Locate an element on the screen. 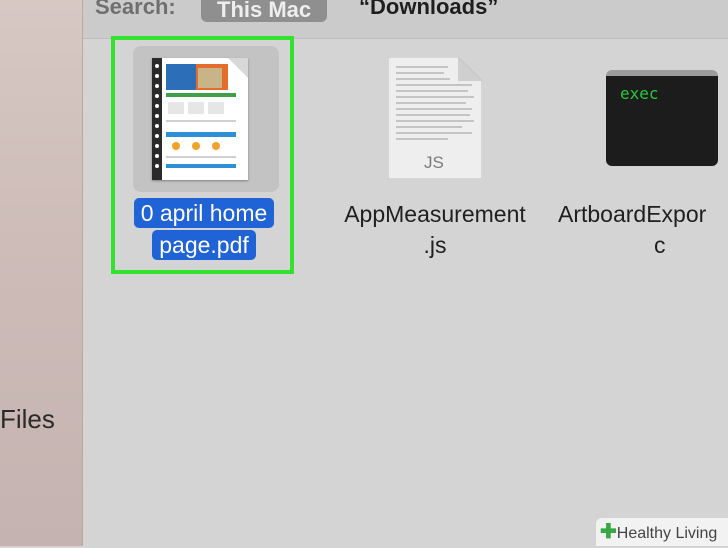 This screenshot has width=728, height=548. watermark-text: Healthy Living is located at coordinates (667, 533).